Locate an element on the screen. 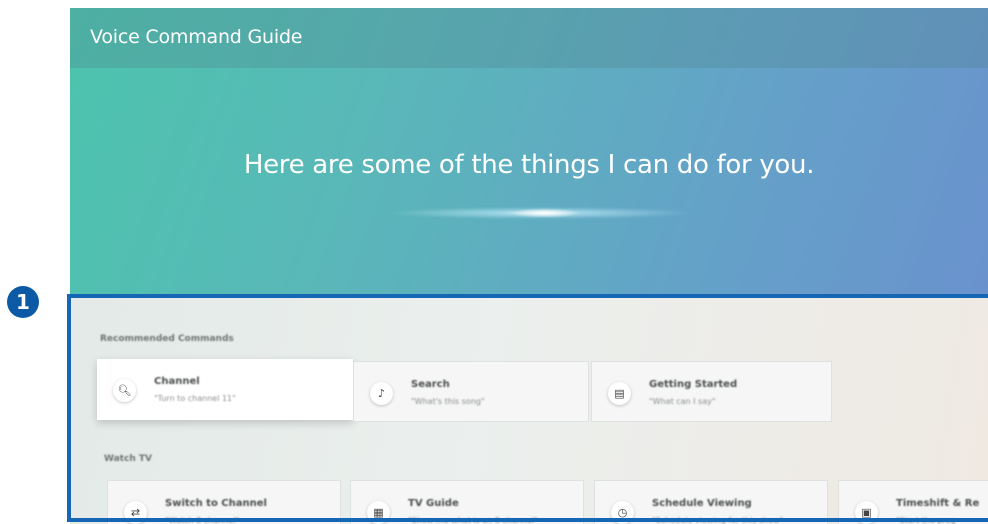 This screenshot has height=524, width=988. search-icon: 🔍︎ is located at coordinates (124, 390).